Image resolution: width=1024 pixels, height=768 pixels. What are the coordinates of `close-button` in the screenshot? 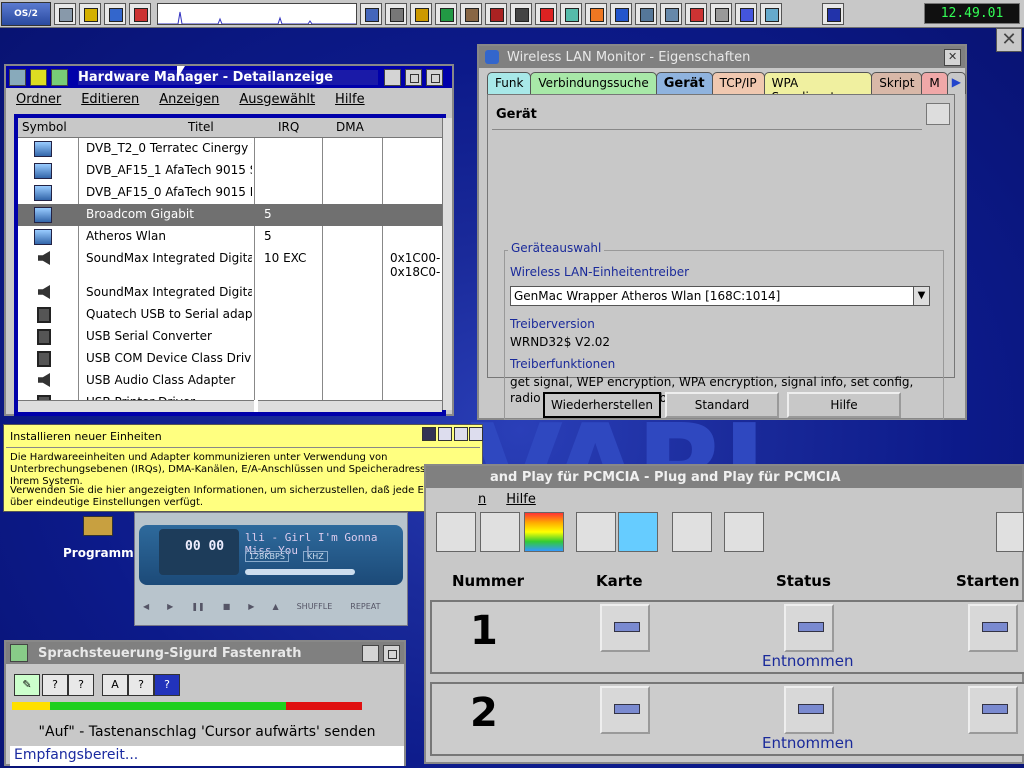 It's located at (952, 57).